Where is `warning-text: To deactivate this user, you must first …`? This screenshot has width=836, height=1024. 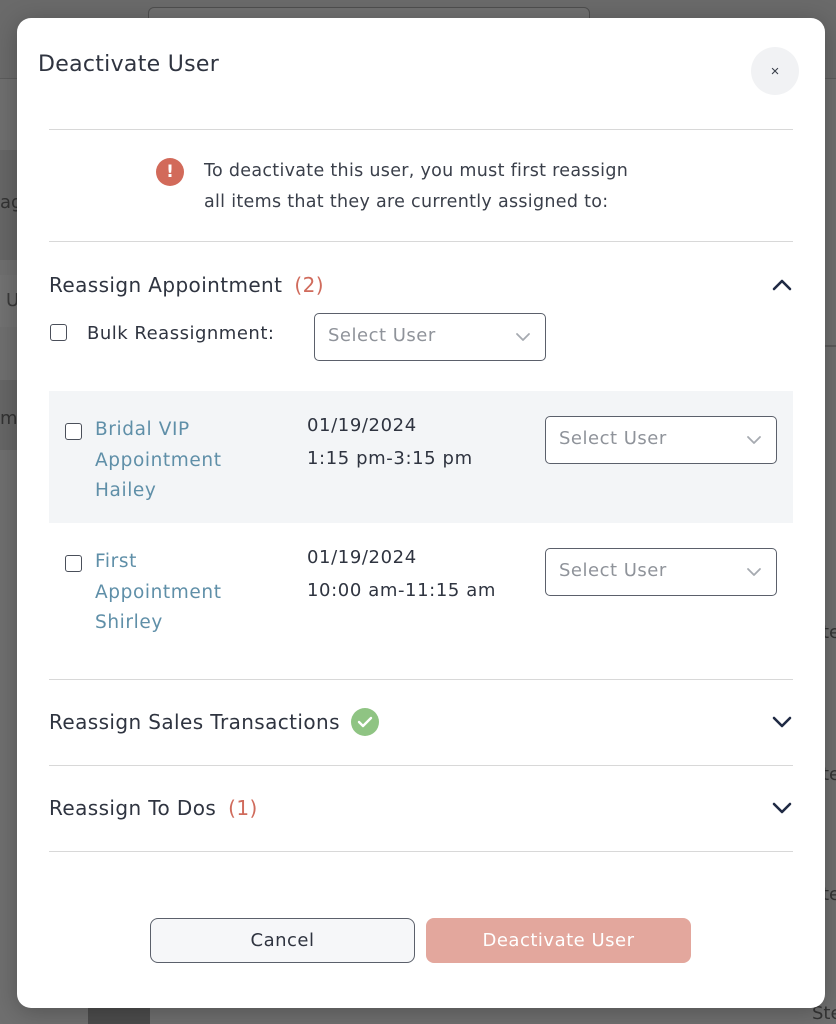
warning-text: To deactivate this user, you must first … is located at coordinates (416, 186).